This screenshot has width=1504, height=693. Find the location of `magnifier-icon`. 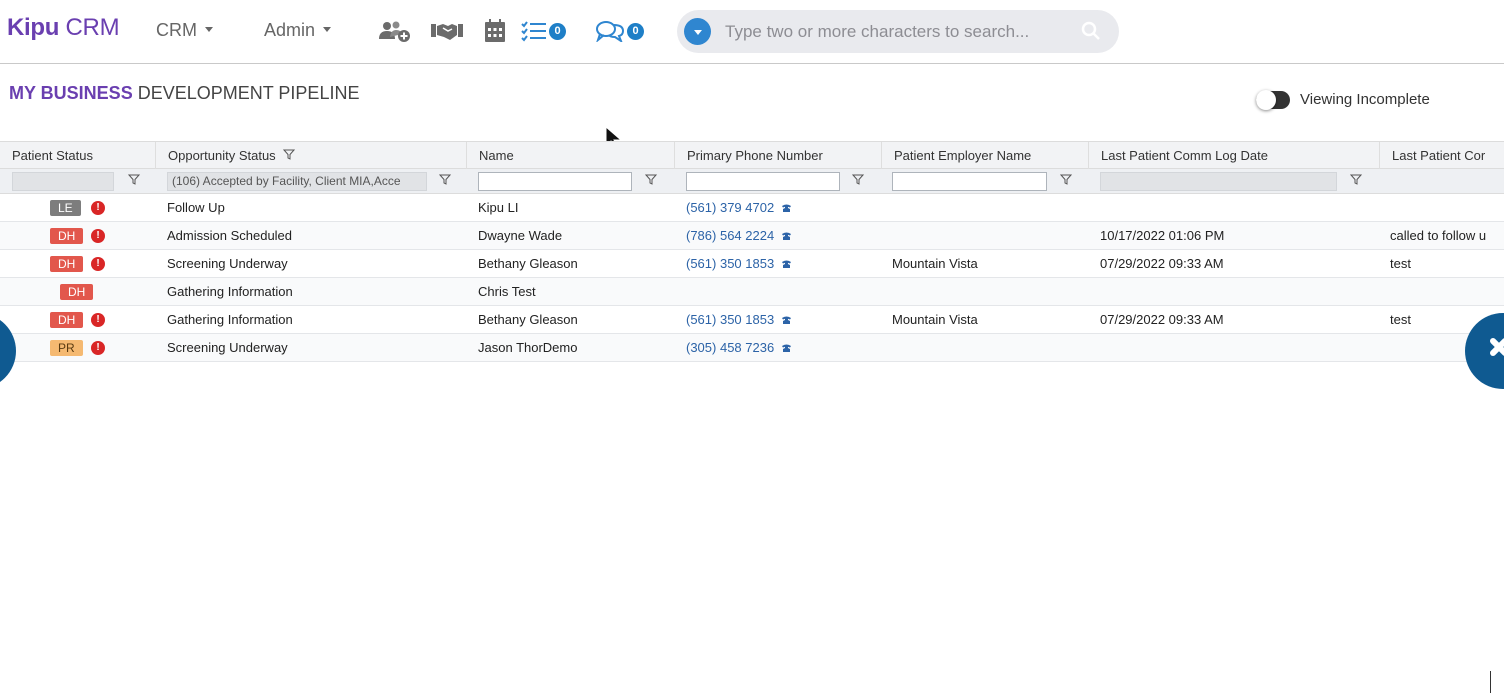

magnifier-icon is located at coordinates (1091, 33).